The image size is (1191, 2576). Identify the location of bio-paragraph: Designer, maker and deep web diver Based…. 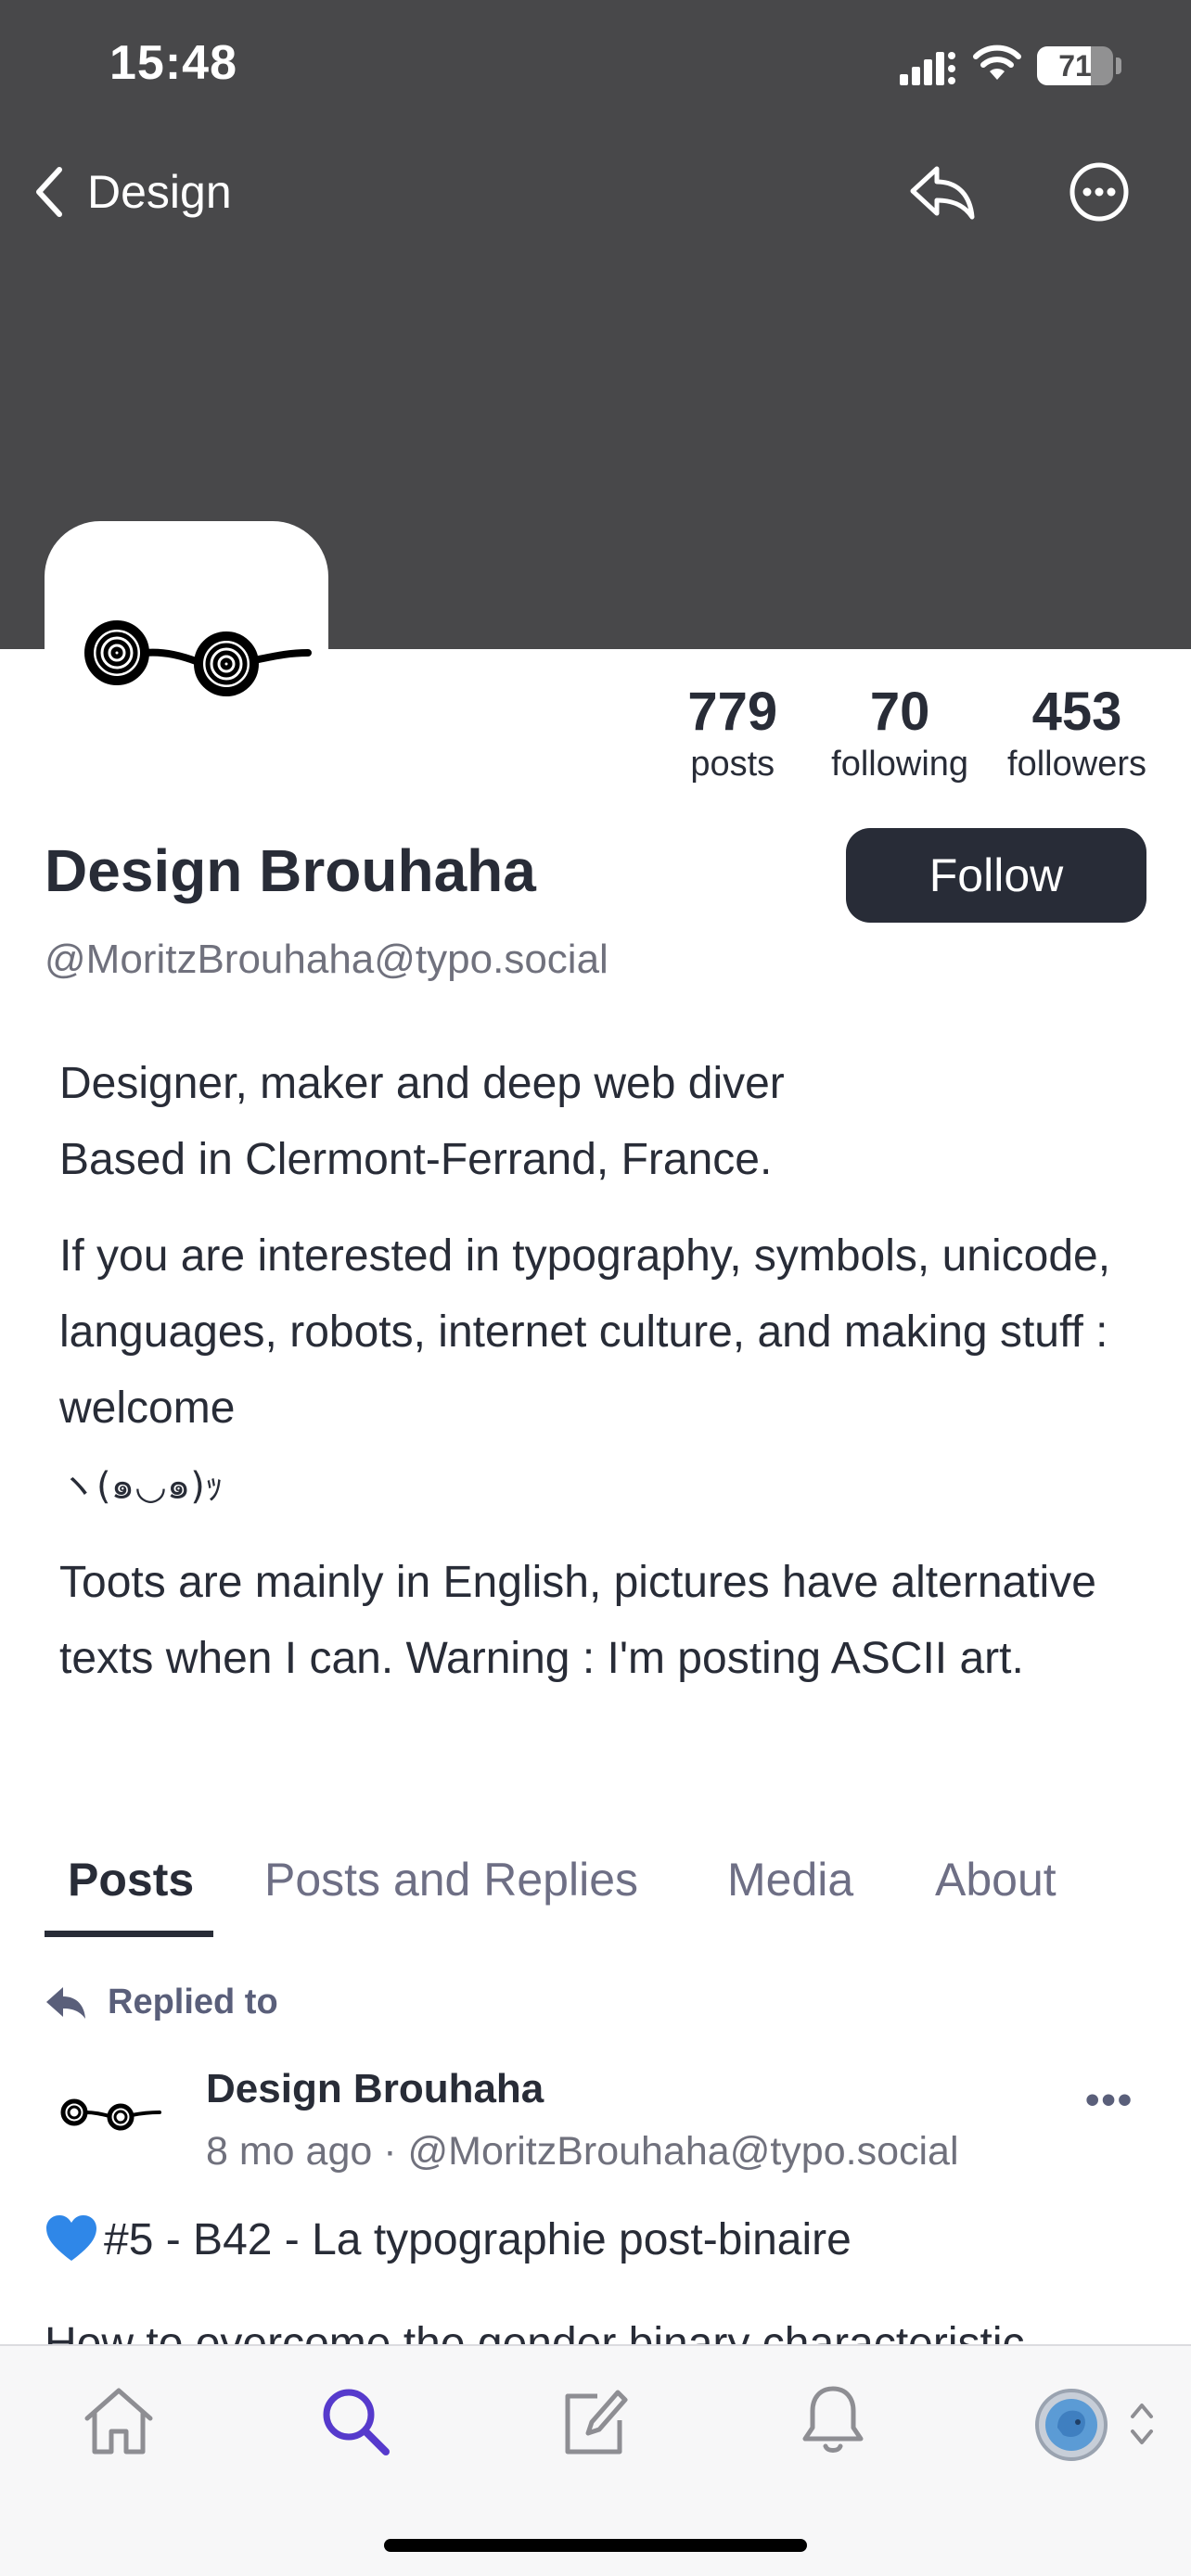
(606, 1122).